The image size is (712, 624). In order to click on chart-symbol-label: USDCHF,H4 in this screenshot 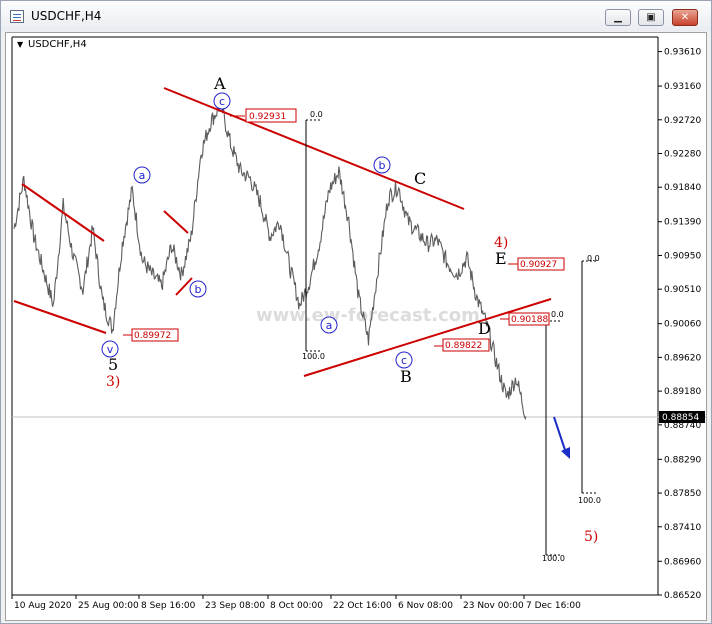, I will do `click(57, 44)`.